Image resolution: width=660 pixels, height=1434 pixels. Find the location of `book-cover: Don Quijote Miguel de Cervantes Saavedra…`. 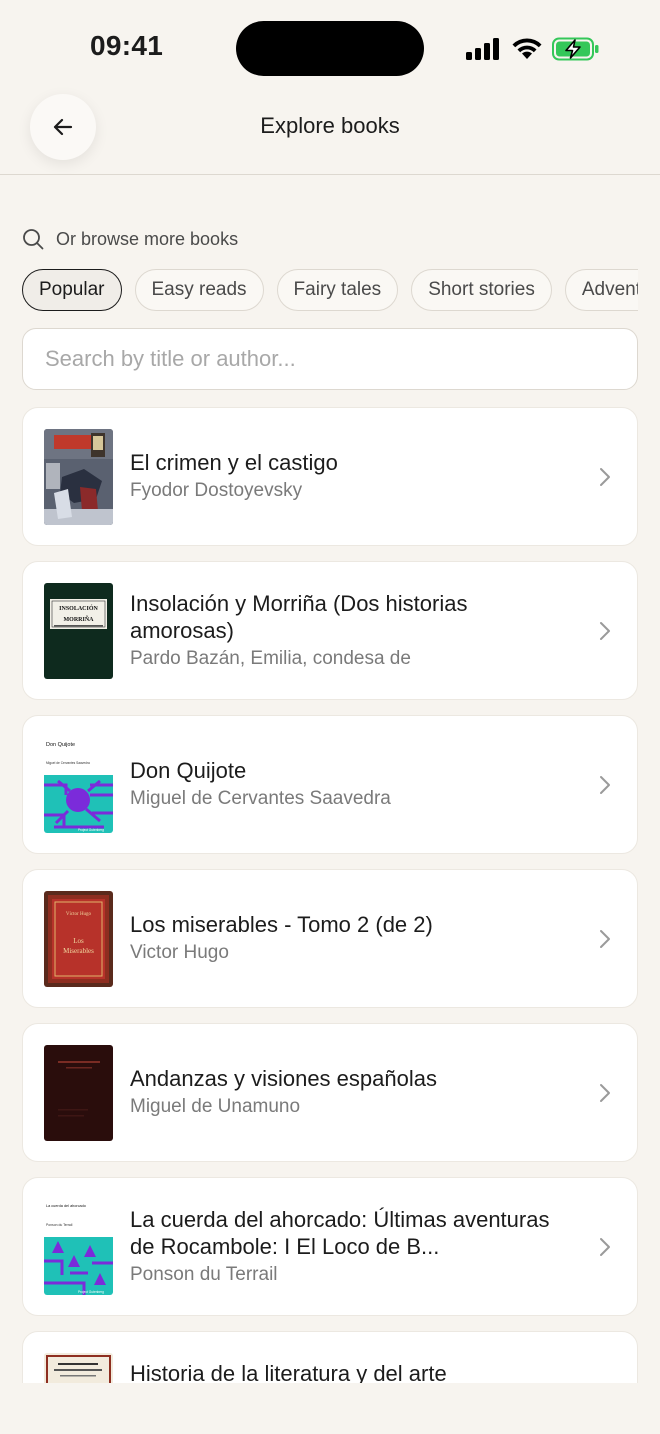

book-cover: Don Quijote Miguel de Cervantes Saavedra… is located at coordinates (78, 785).